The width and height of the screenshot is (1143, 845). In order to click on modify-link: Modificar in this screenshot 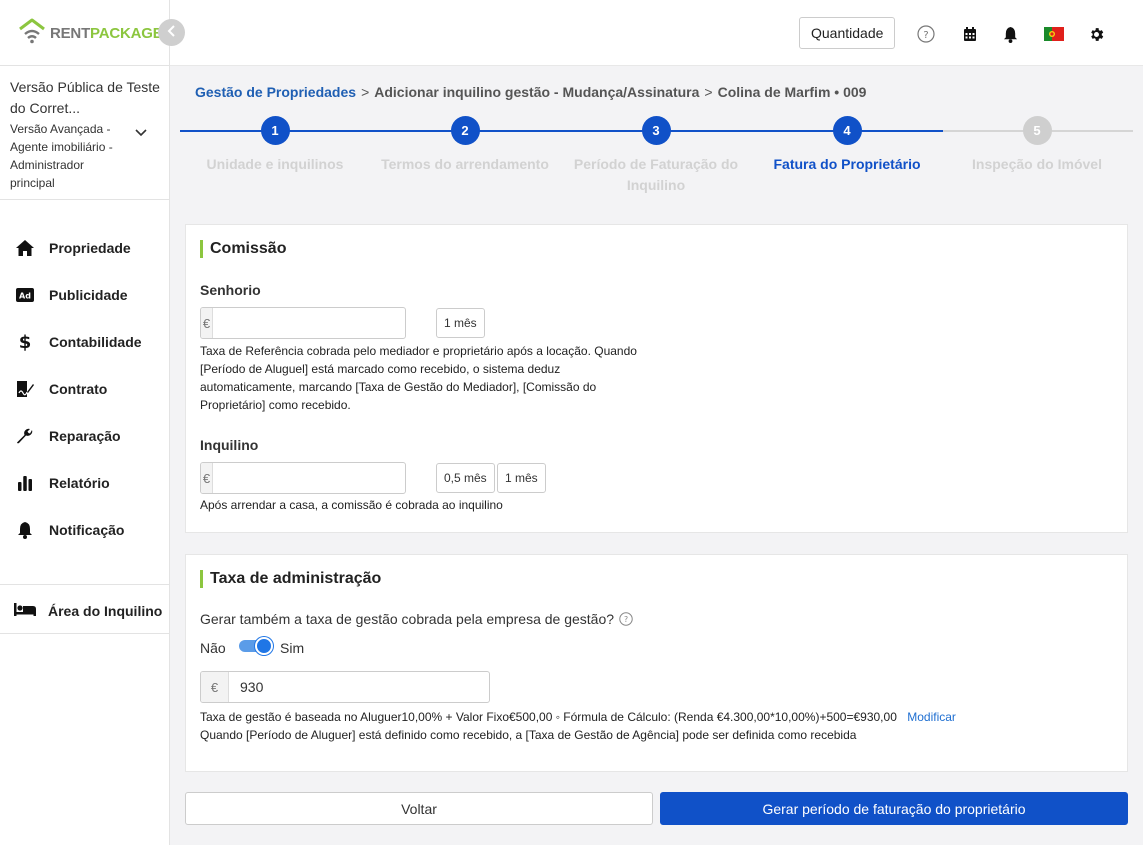, I will do `click(931, 717)`.